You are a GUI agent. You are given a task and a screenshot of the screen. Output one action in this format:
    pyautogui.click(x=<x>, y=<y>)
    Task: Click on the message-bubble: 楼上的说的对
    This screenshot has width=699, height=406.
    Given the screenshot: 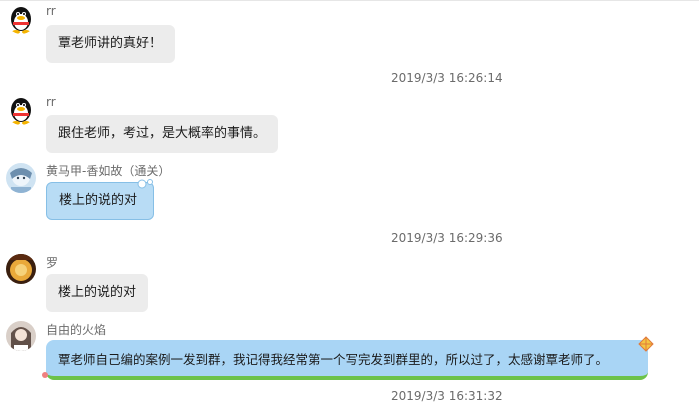 What is the action you would take?
    pyautogui.click(x=97, y=293)
    